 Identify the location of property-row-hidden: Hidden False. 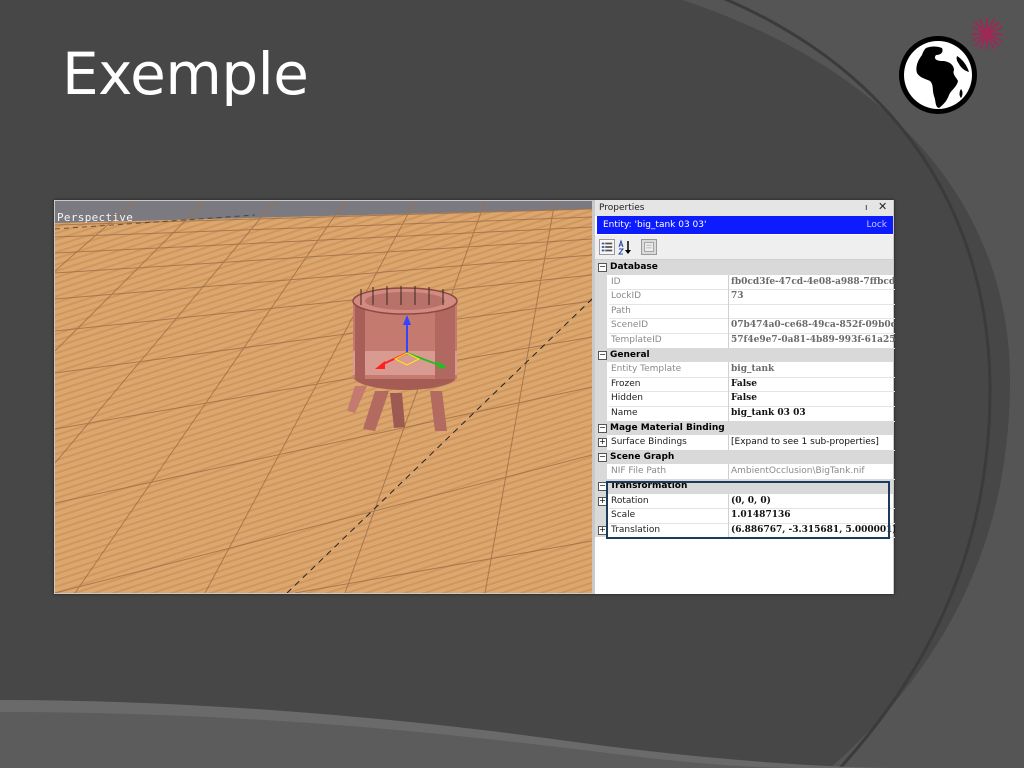
(745, 399).